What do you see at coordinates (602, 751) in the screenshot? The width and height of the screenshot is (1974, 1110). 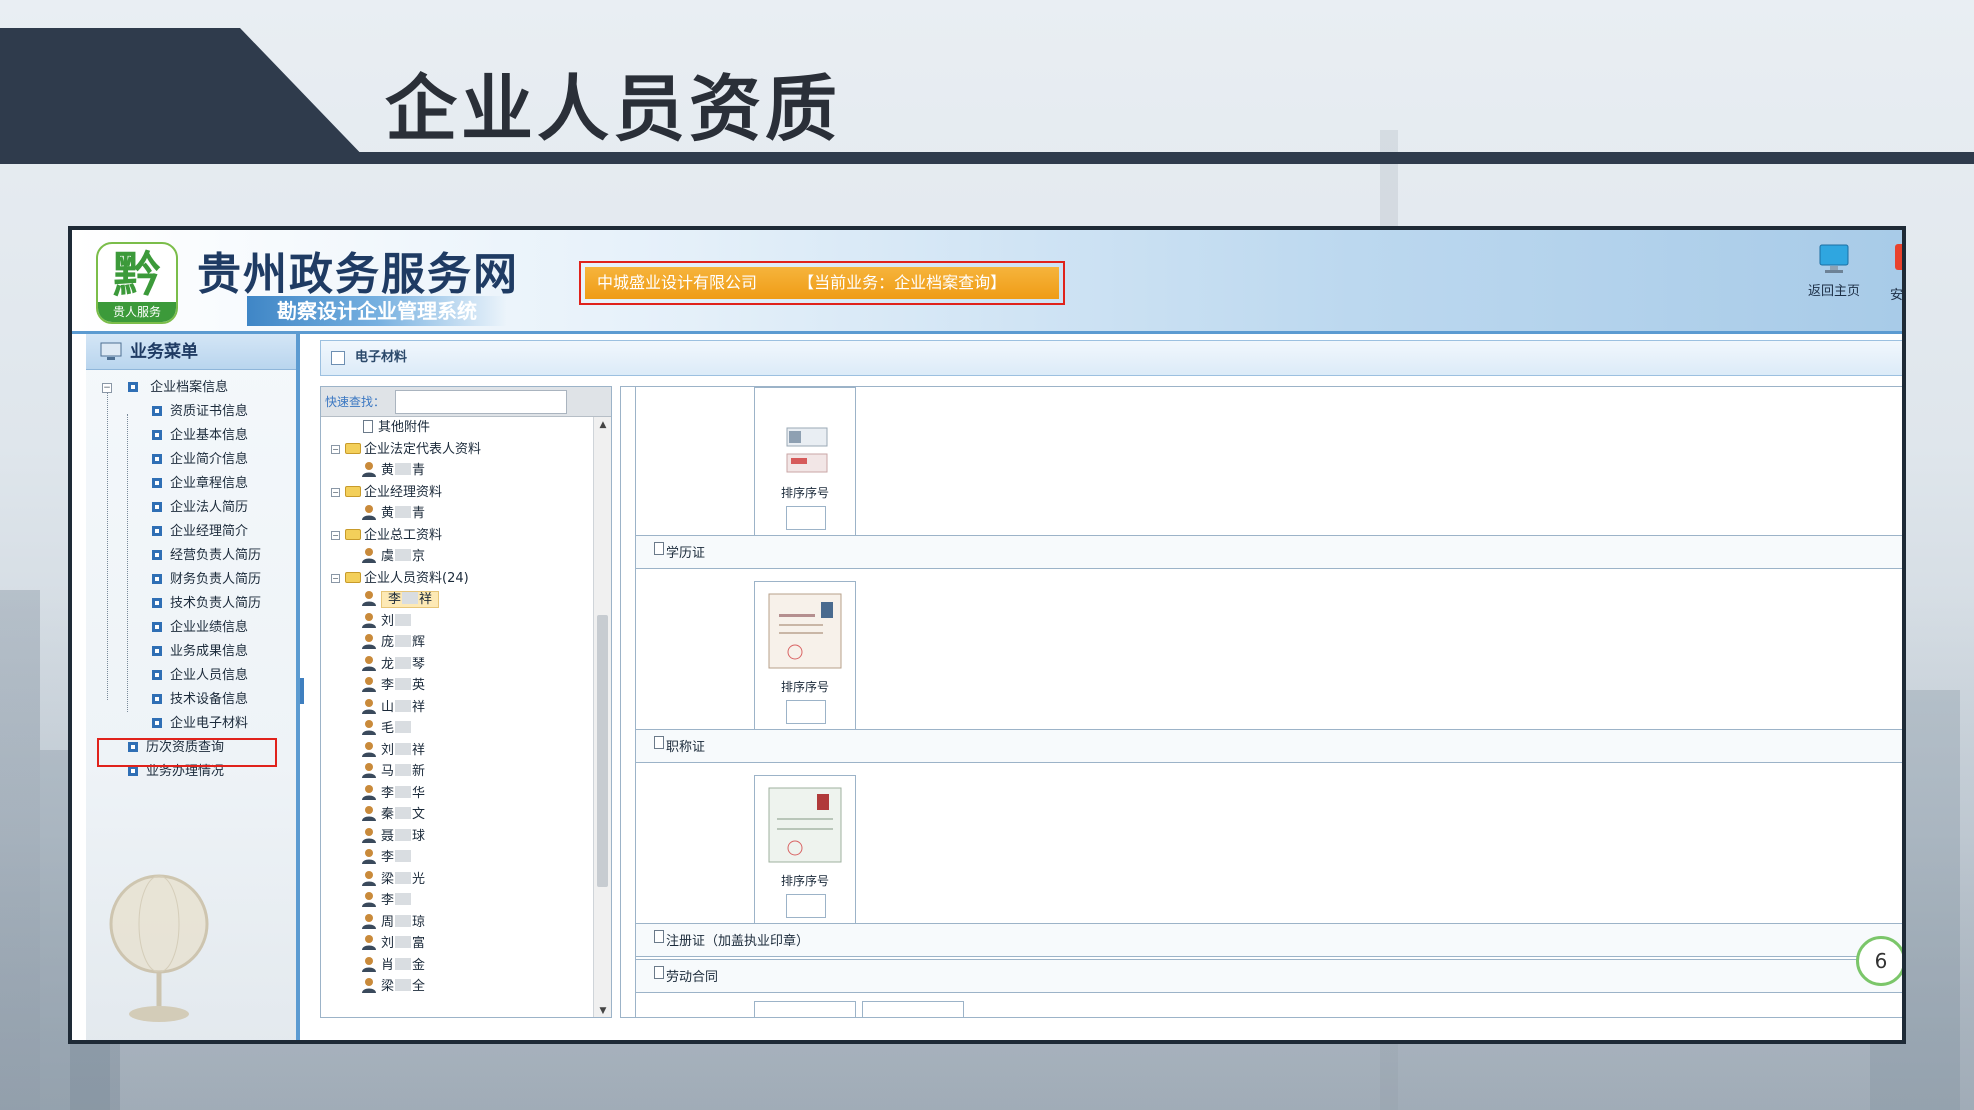 I see `scroll-thumb` at bounding box center [602, 751].